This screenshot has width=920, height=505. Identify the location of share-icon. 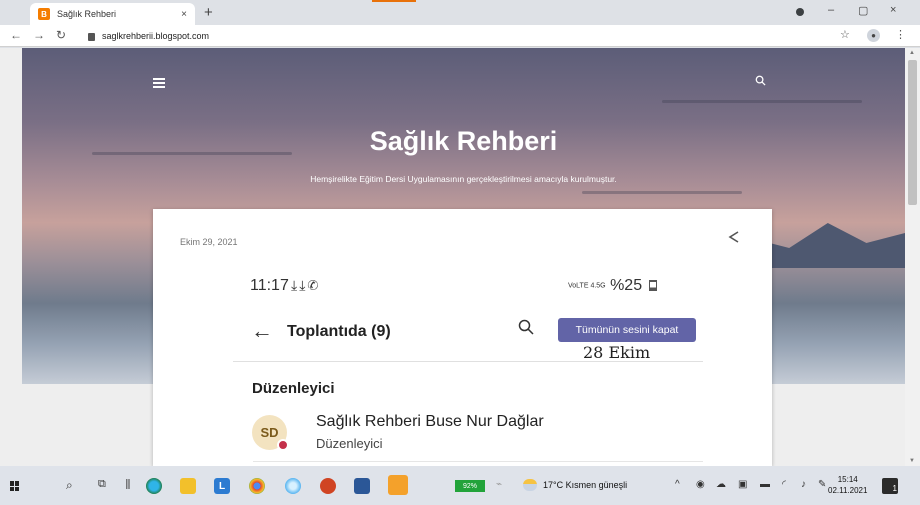
(734, 237).